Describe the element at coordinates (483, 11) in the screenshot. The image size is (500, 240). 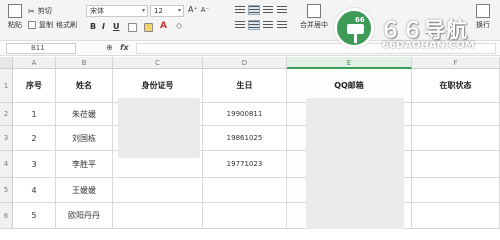
I see `wrap-icon` at that location.